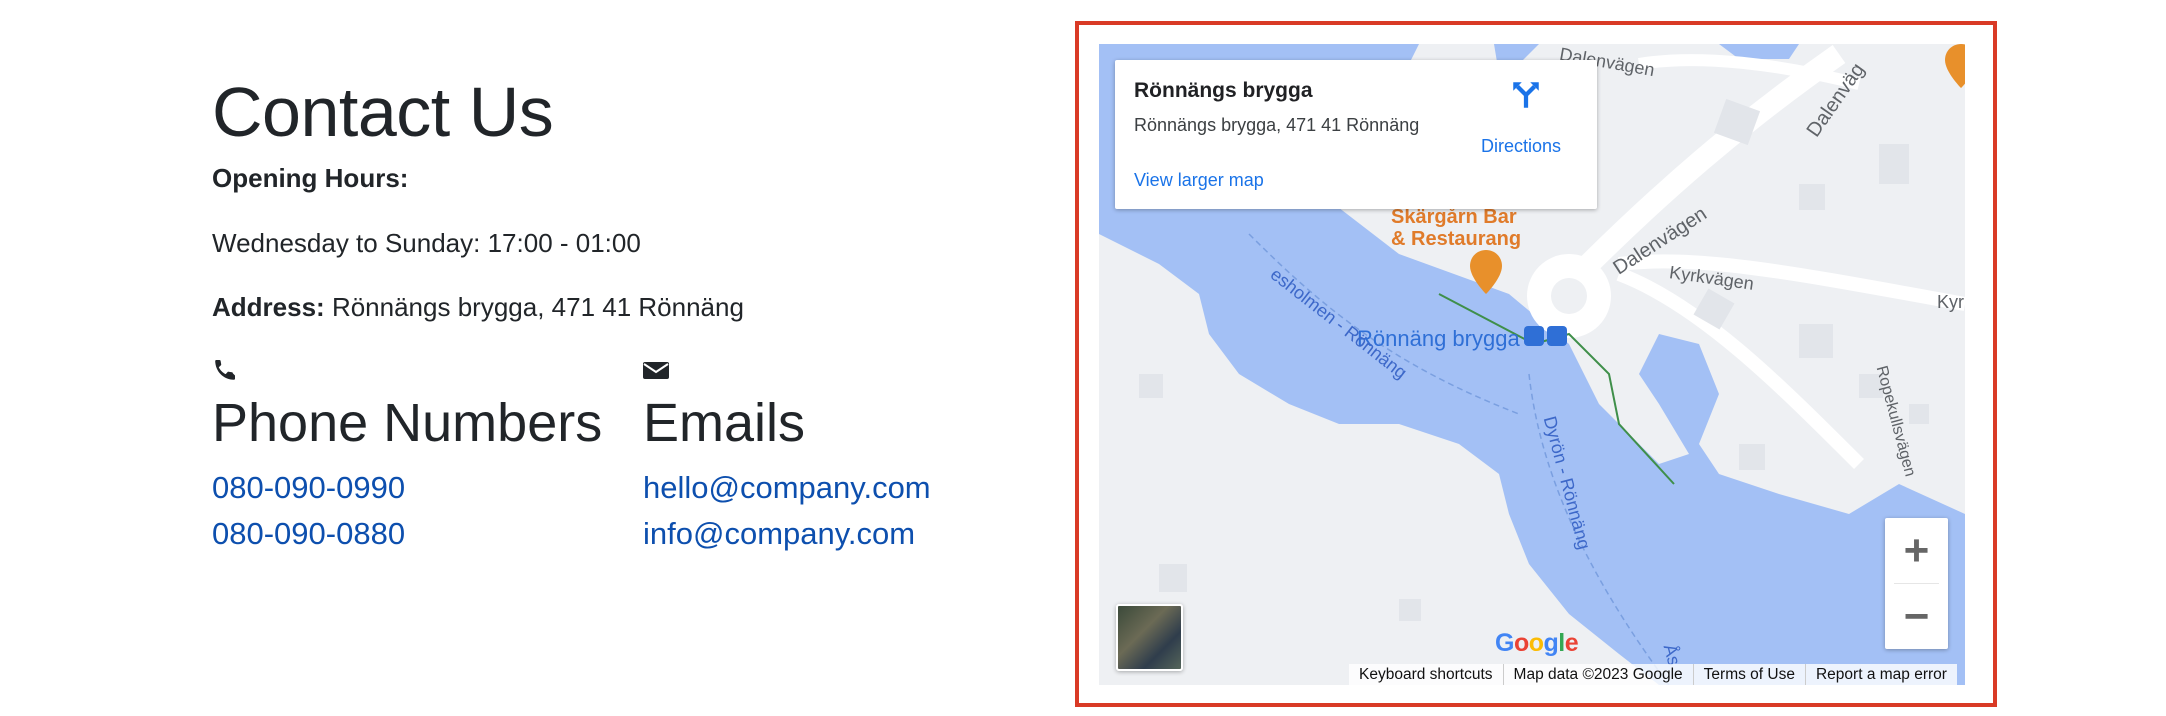 This screenshot has width=2166, height=716. Describe the element at coordinates (1526, 95) in the screenshot. I see `directions-icon` at that location.